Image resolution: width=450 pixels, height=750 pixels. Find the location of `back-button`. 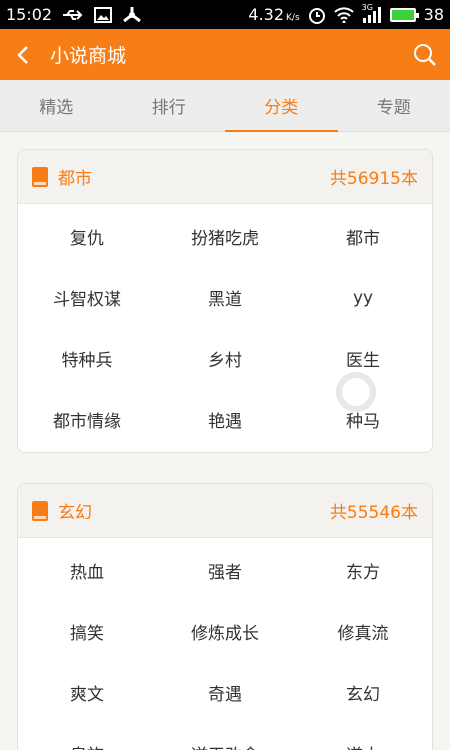

back-button is located at coordinates (23, 54).